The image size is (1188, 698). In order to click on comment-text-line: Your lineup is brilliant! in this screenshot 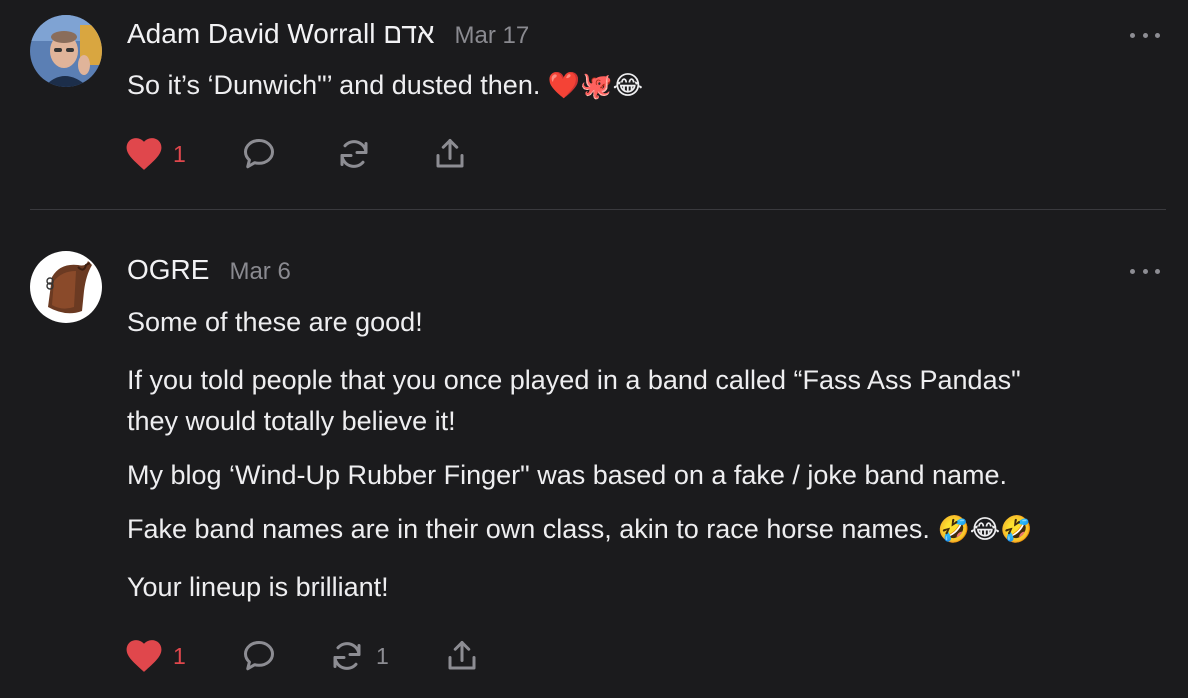, I will do `click(258, 587)`.